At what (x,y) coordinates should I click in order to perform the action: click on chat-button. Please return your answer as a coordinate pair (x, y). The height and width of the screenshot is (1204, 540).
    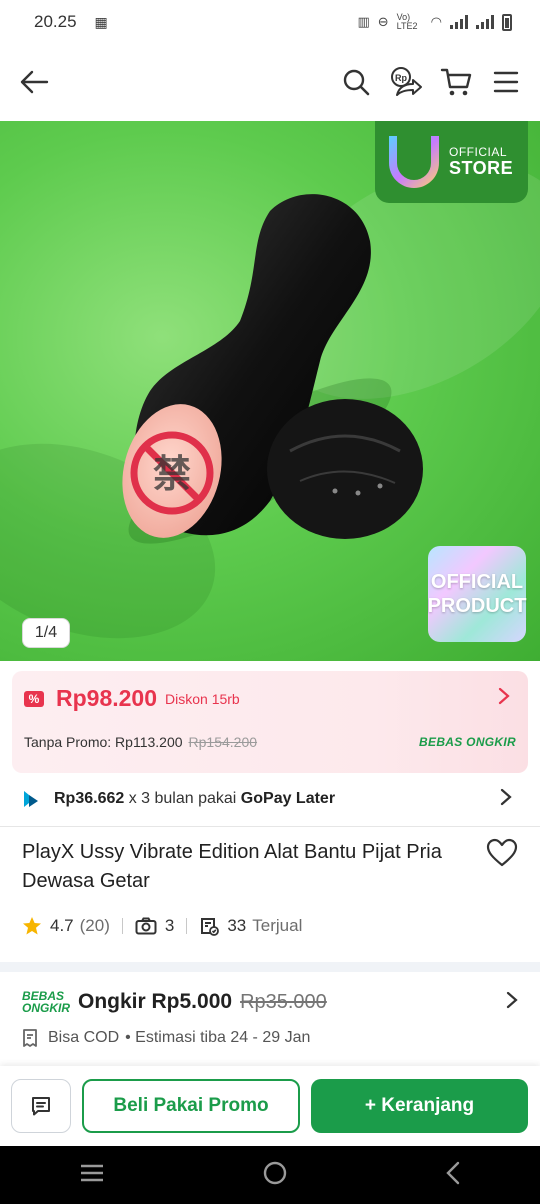
    Looking at the image, I should click on (41, 1106).